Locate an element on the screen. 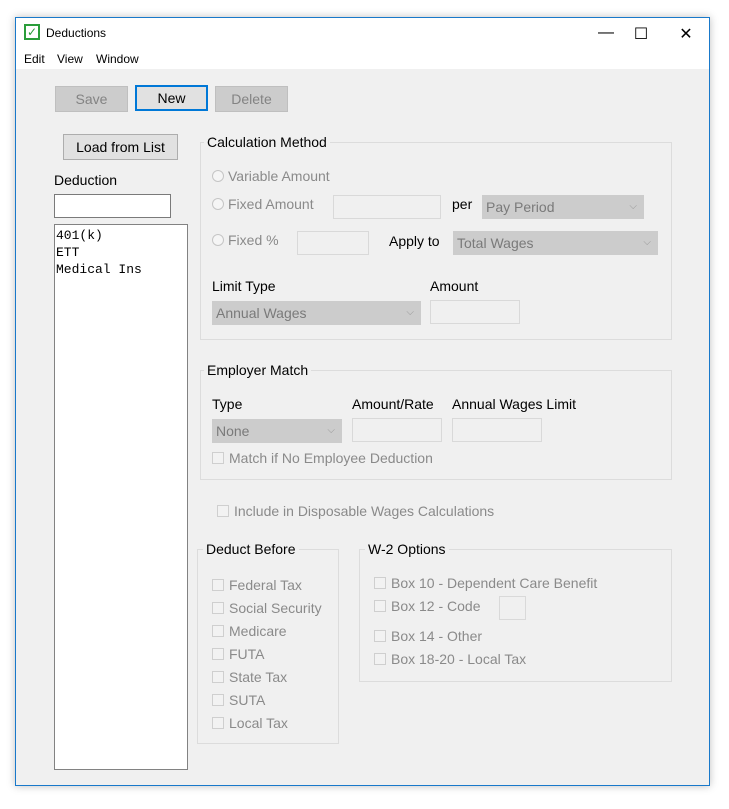  maximize-icon: ☐ is located at coordinates (641, 34).